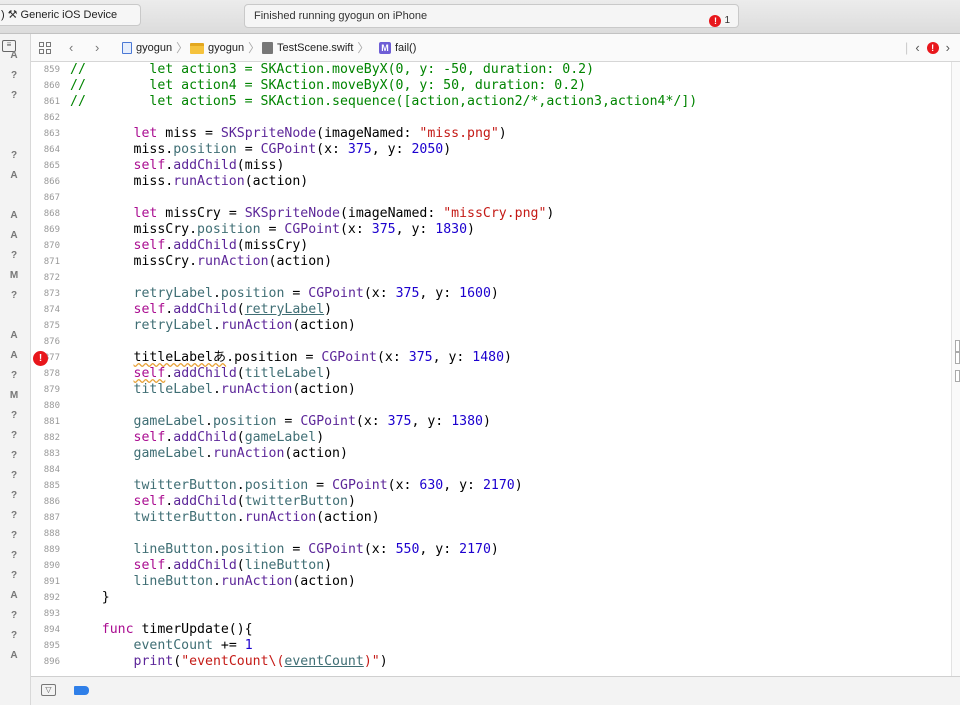  Describe the element at coordinates (205, 165) in the screenshot. I see `code-token: addChild` at that location.